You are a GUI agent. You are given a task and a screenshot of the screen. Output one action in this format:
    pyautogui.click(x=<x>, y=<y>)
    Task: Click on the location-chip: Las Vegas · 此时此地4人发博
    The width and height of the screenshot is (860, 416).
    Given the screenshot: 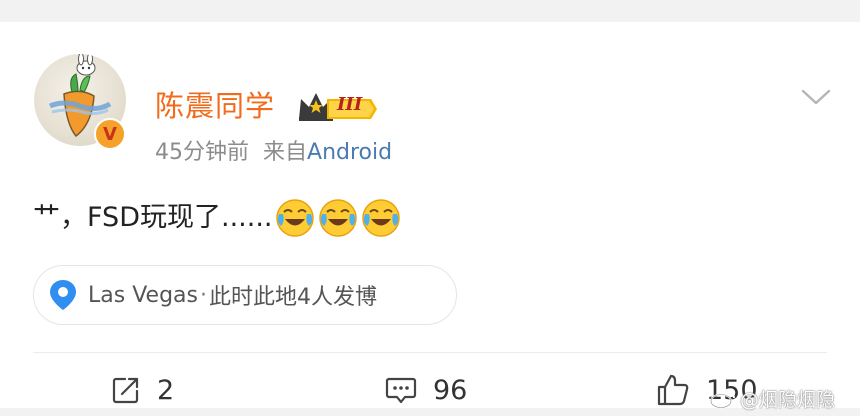 What is the action you would take?
    pyautogui.click(x=245, y=295)
    